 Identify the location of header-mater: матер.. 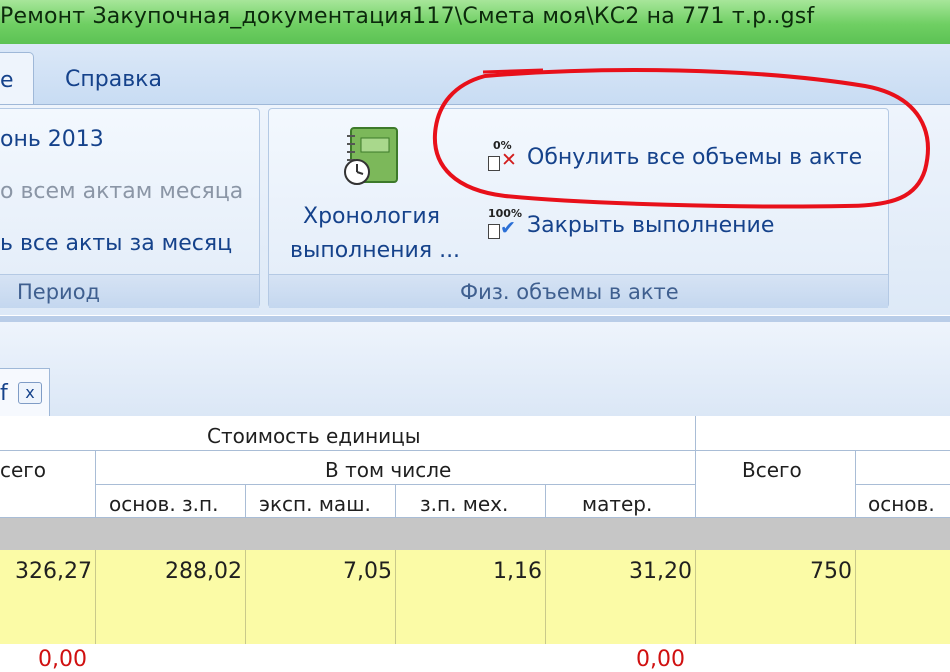
(617, 504).